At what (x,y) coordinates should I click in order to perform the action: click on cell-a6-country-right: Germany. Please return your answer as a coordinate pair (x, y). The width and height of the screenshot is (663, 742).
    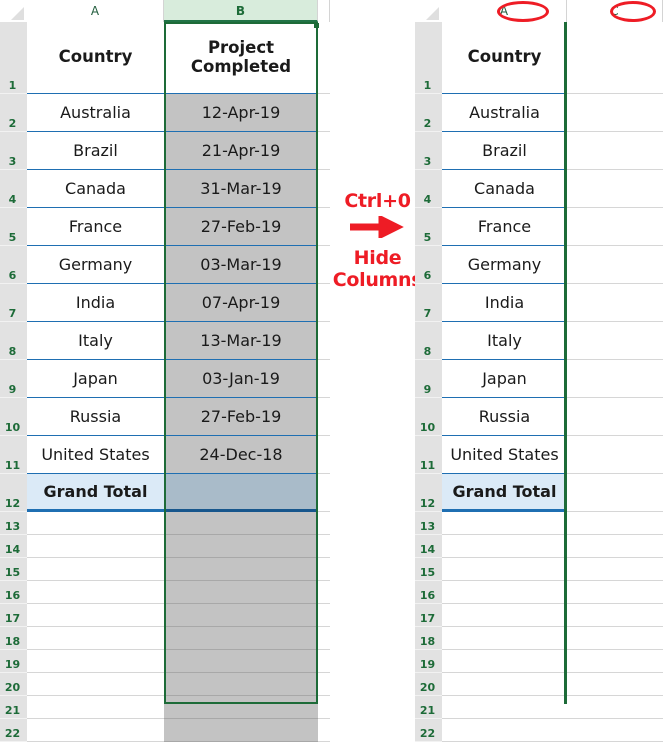
    Looking at the image, I should click on (504, 265).